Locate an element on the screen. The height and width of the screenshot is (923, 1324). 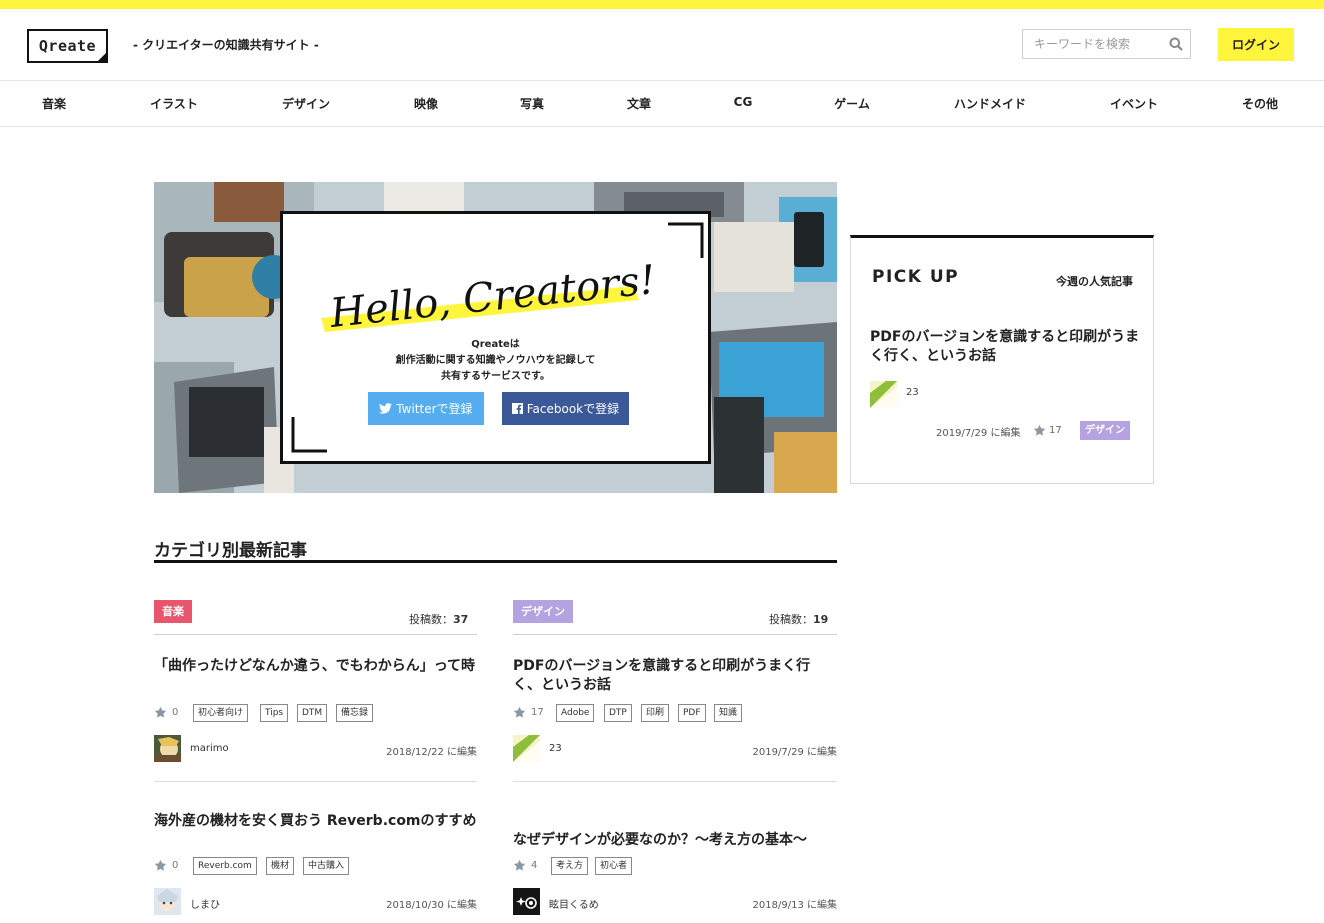
logo-text: Qreate is located at coordinates (67, 46).